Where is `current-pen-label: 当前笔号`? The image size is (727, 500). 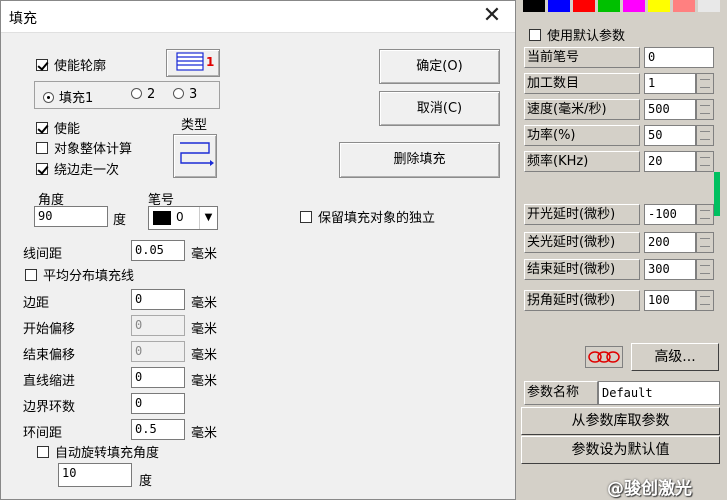
current-pen-label: 当前笔号 is located at coordinates (582, 57).